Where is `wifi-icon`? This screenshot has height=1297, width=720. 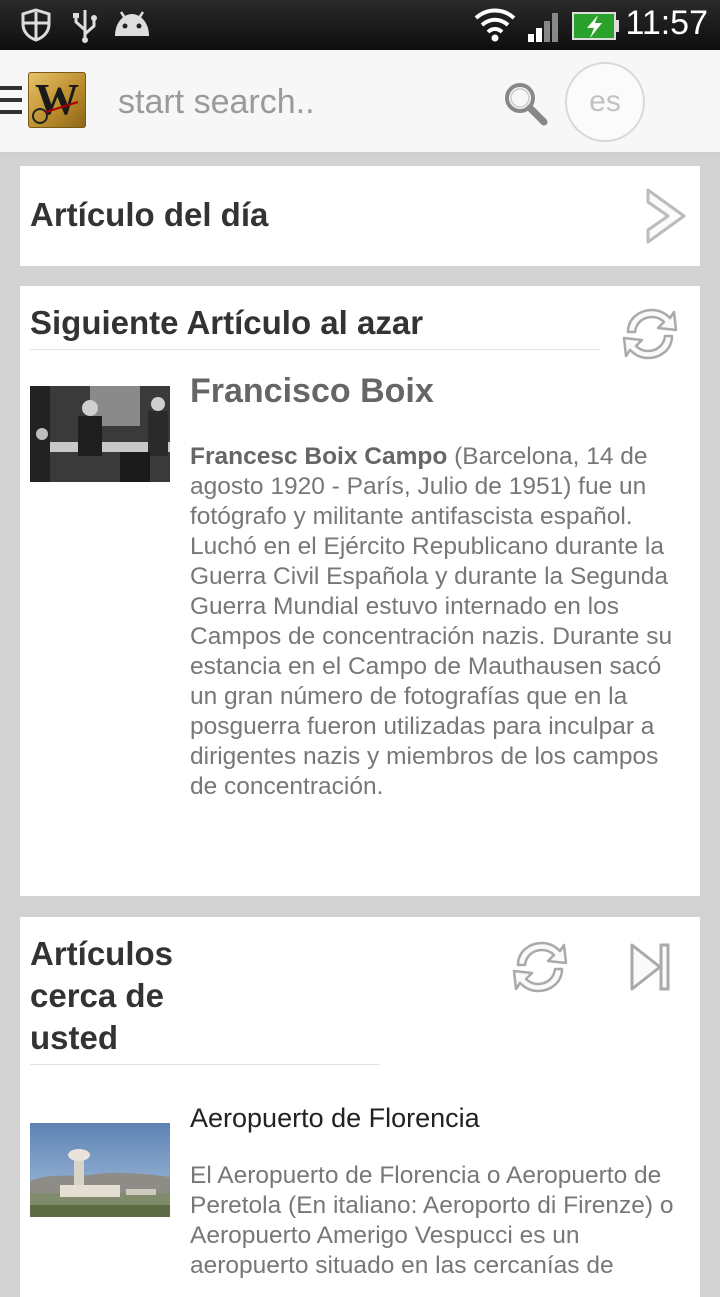
wifi-icon is located at coordinates (495, 25).